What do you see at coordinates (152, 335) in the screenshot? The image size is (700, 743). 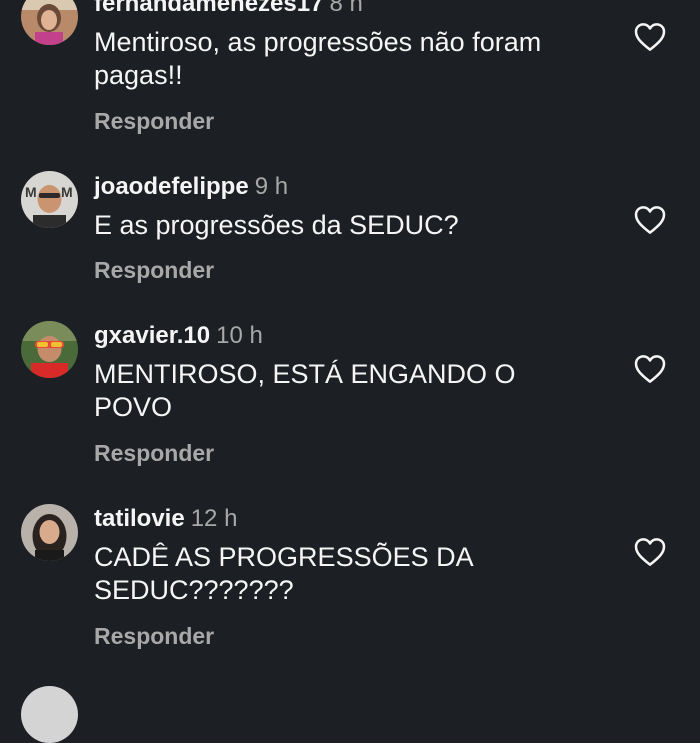 I see `username: gxavier.10` at bounding box center [152, 335].